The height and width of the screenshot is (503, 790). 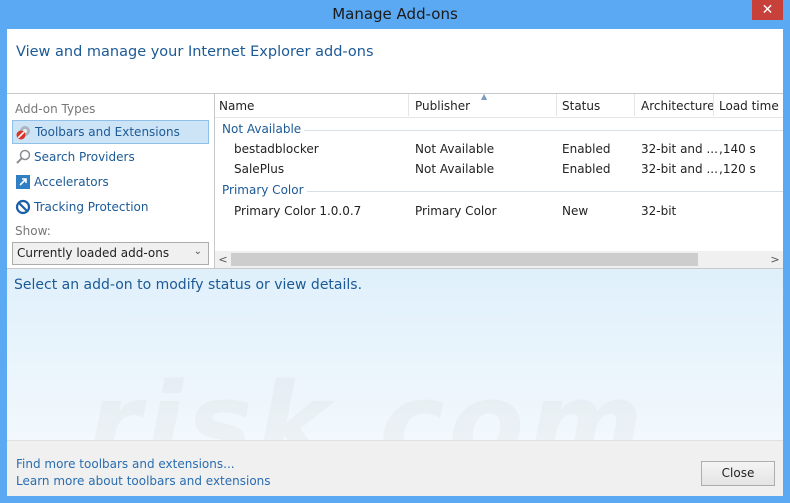 What do you see at coordinates (456, 211) in the screenshot?
I see `cell-publisher: Primary Color` at bounding box center [456, 211].